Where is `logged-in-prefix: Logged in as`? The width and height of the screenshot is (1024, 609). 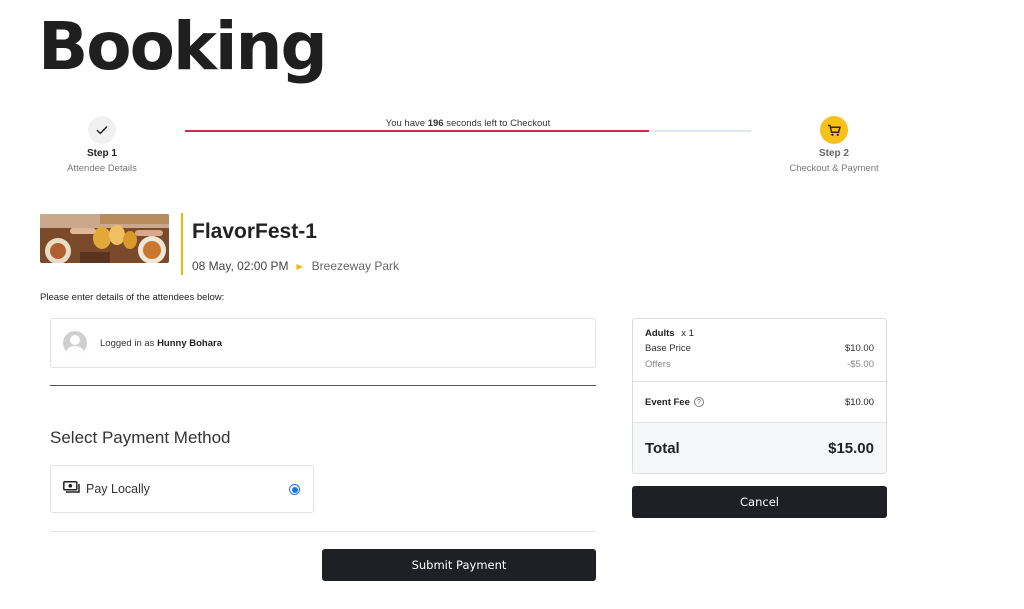
logged-in-prefix: Logged in as is located at coordinates (127, 343).